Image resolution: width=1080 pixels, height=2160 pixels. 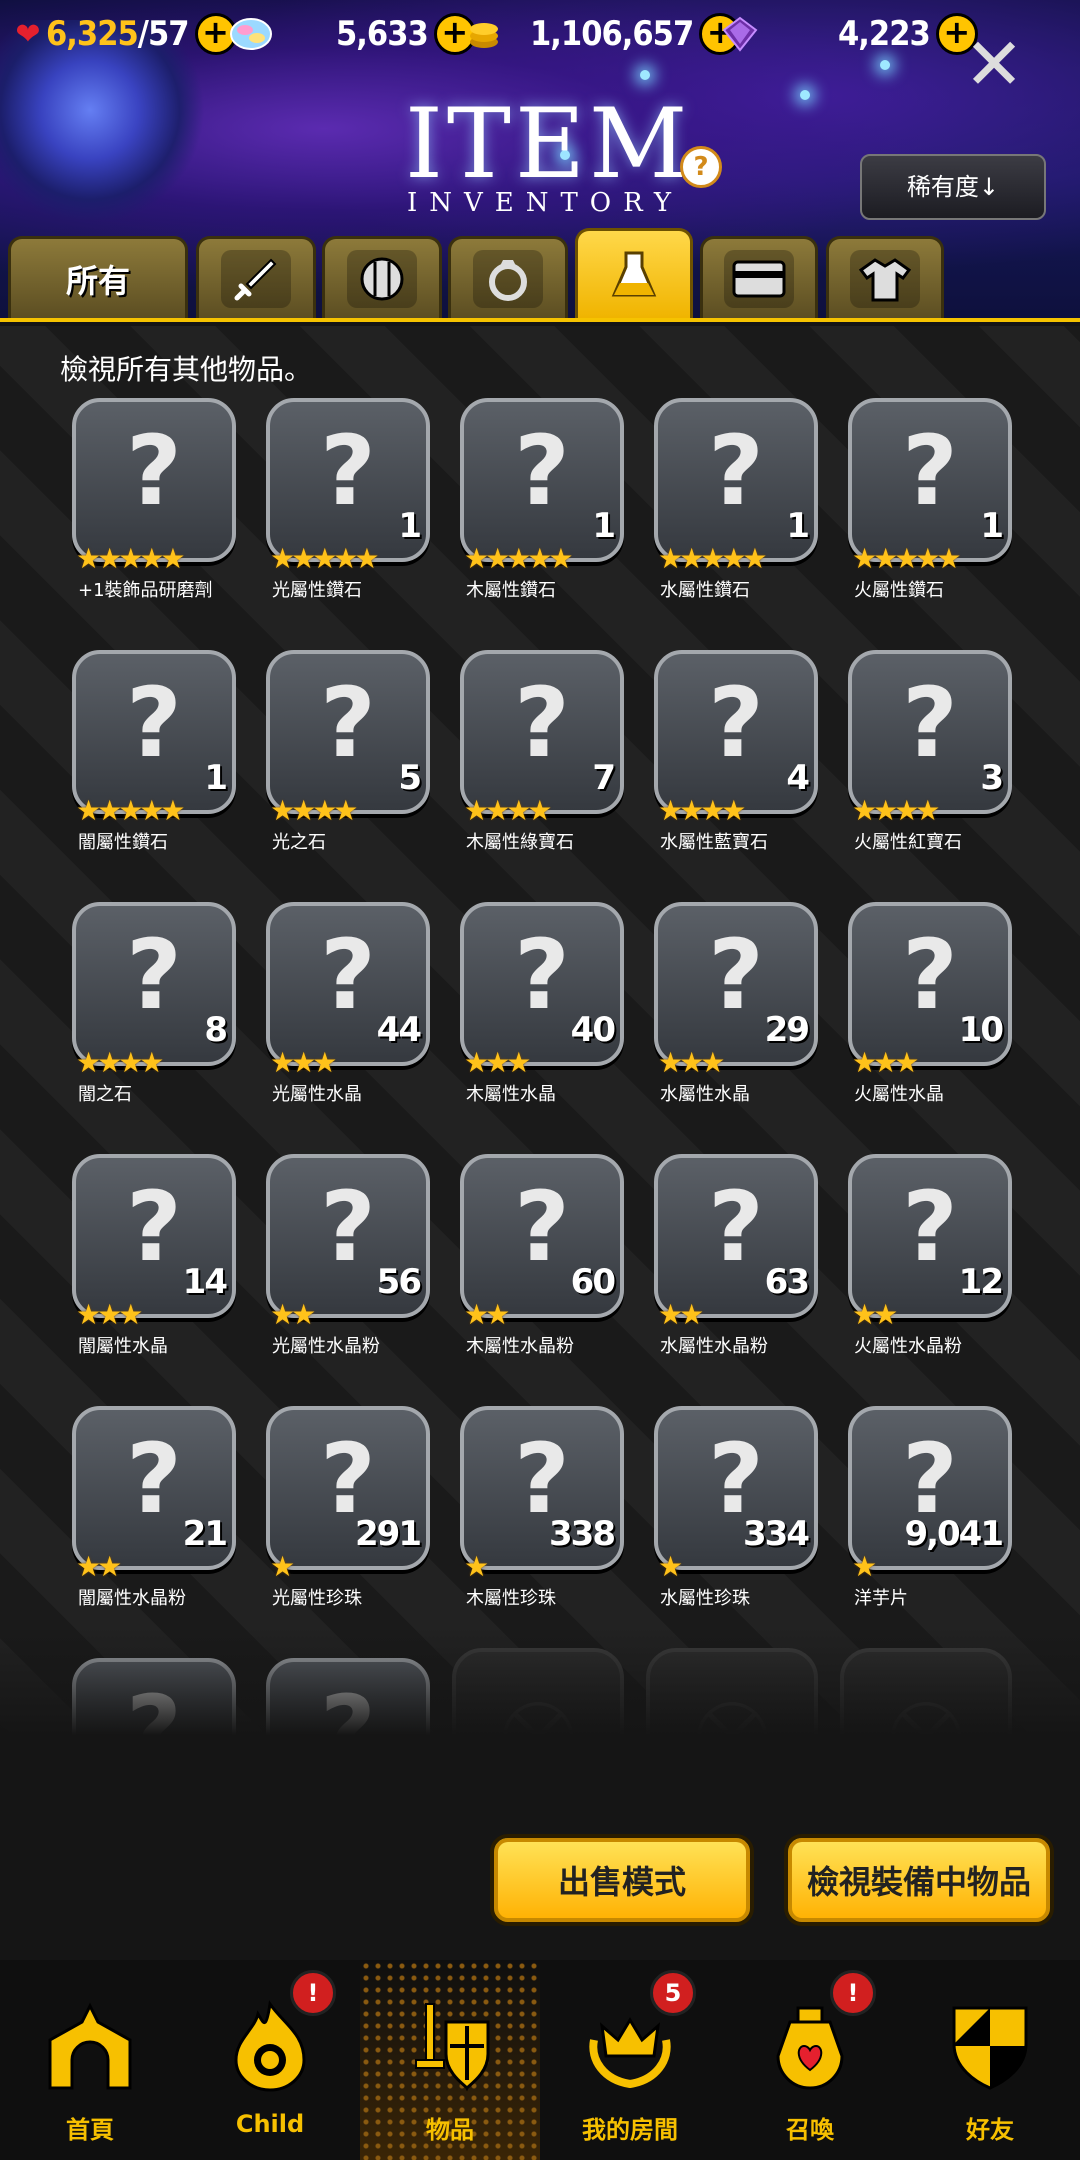 I want to click on item-count: 5, so click(x=410, y=778).